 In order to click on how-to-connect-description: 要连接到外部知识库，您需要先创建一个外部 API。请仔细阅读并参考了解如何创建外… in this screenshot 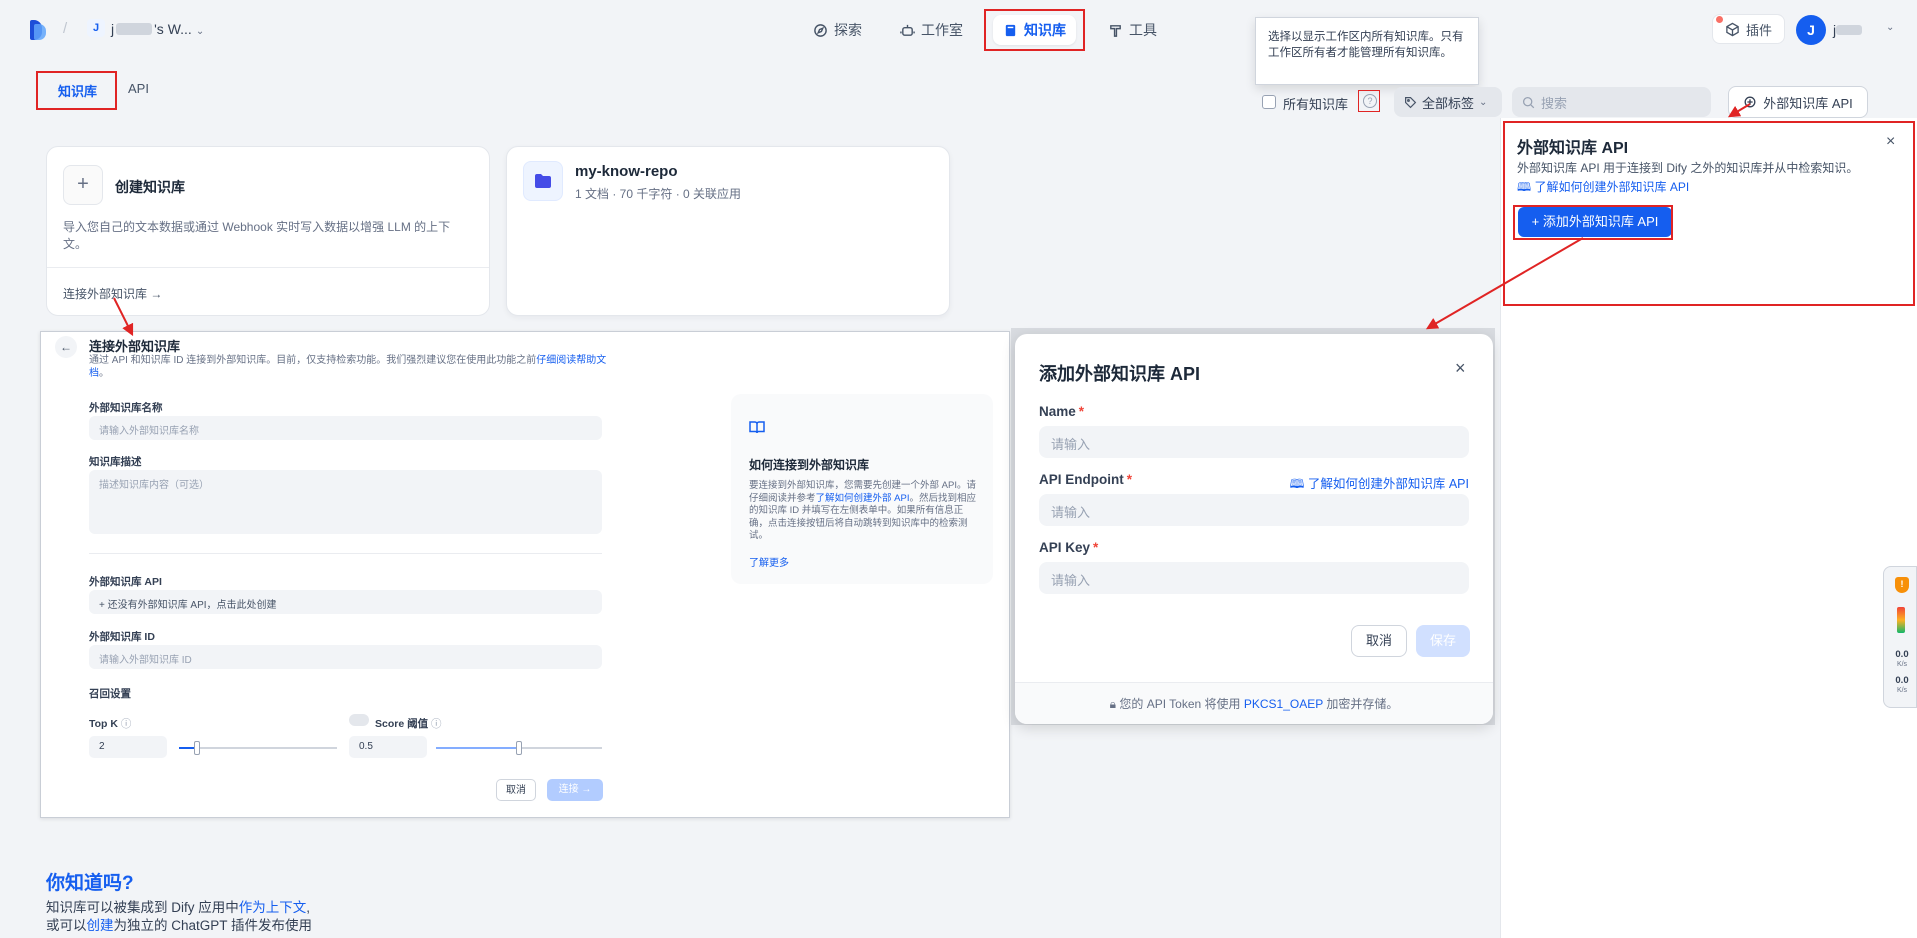, I will do `click(863, 511)`.